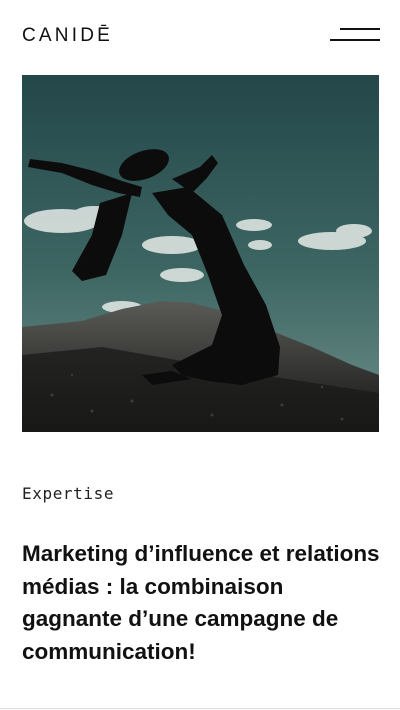 Image resolution: width=400 pixels, height=710 pixels. What do you see at coordinates (356, 36) in the screenshot?
I see `menu-button` at bounding box center [356, 36].